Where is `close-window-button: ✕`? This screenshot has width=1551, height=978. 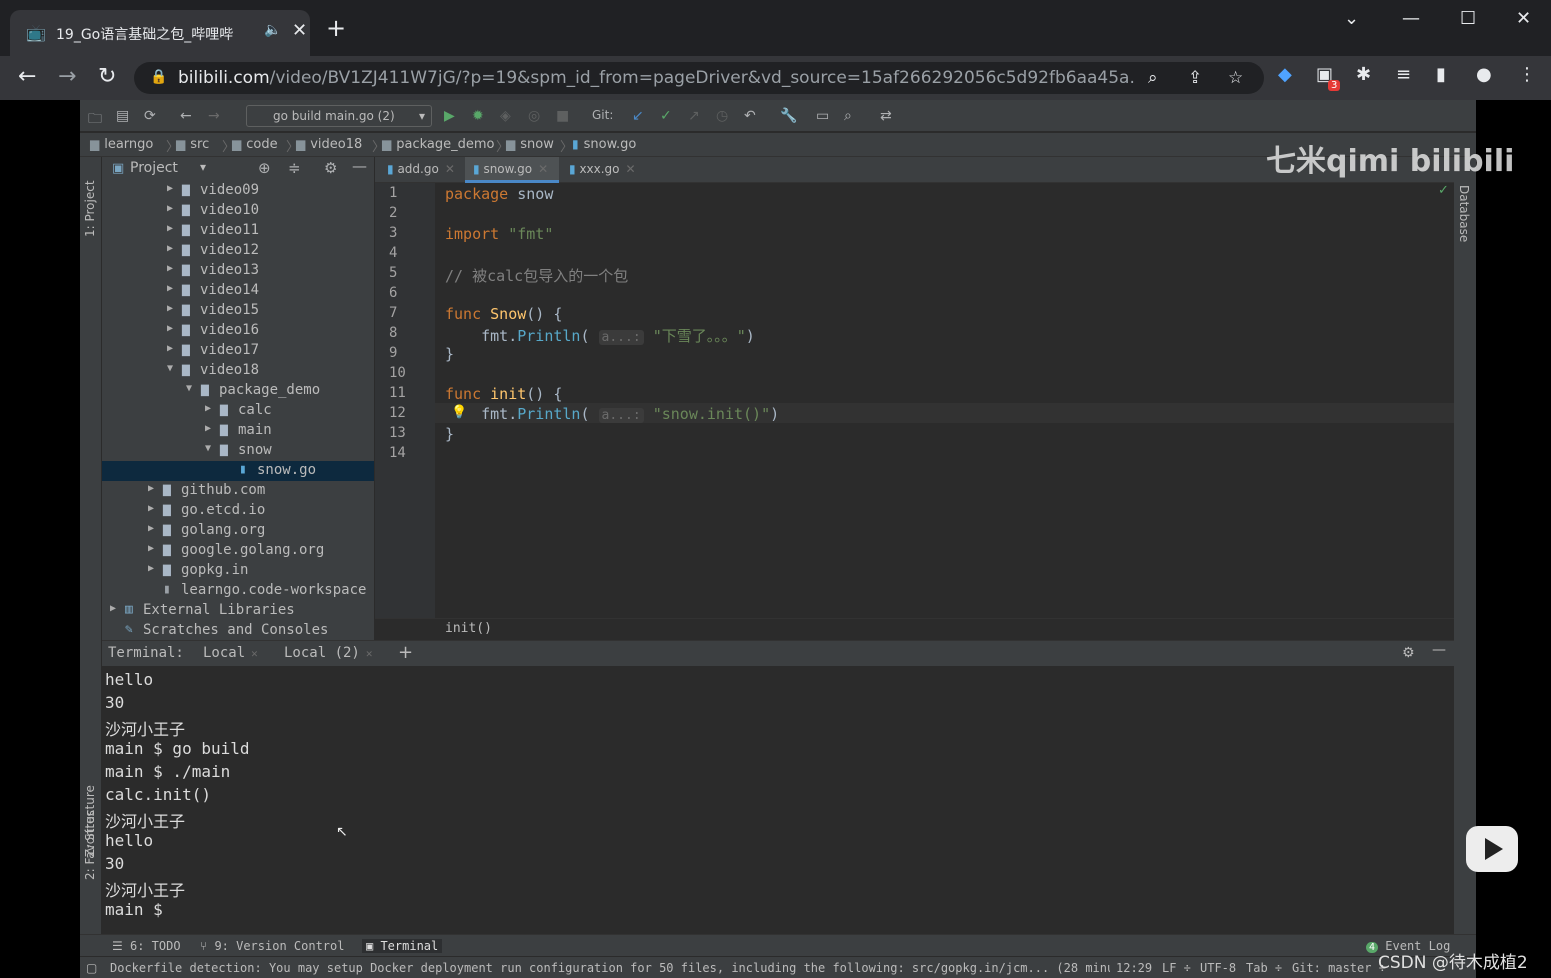
close-window-button: ✕ is located at coordinates (1523, 18).